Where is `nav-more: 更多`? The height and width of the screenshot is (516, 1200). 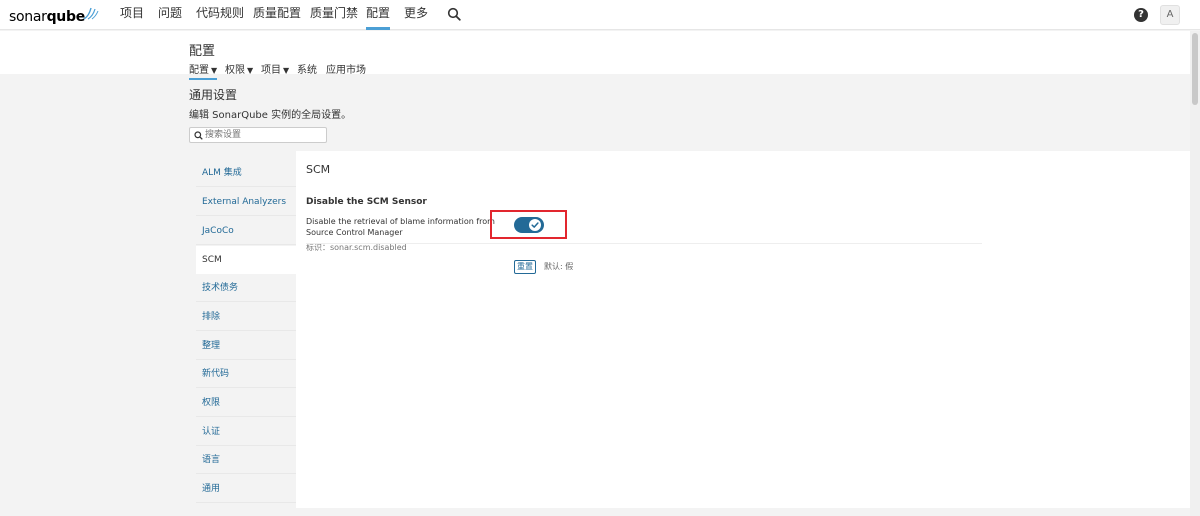
nav-more: 更多 is located at coordinates (416, 15).